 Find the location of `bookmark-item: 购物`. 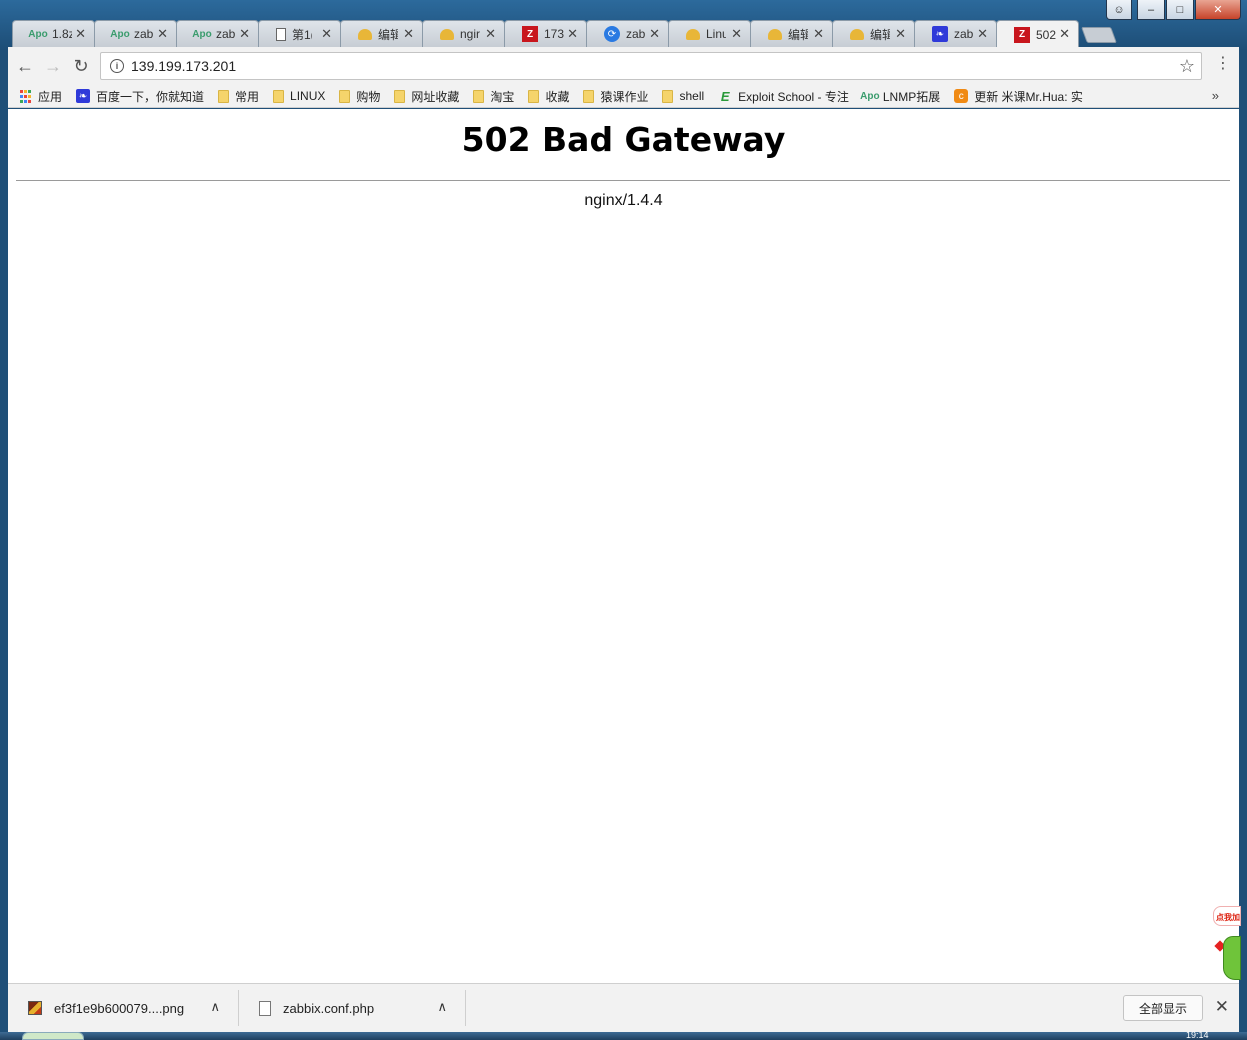

bookmark-item: 购物 is located at coordinates (359, 96).